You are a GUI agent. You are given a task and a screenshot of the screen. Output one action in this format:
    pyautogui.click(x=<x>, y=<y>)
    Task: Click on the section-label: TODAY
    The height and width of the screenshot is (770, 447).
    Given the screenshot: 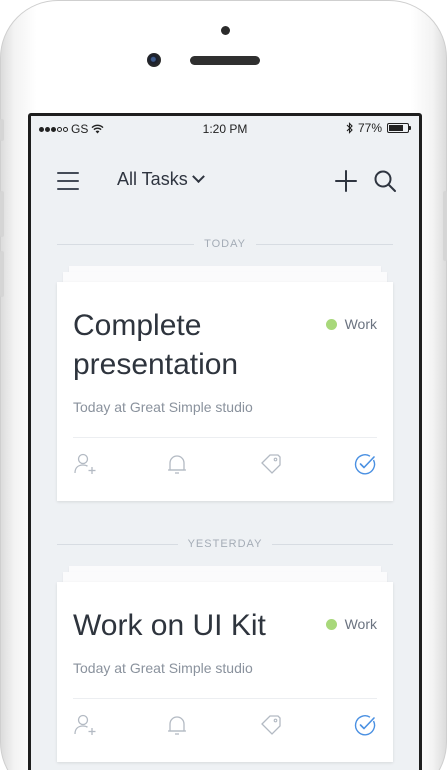 What is the action you would take?
    pyautogui.click(x=225, y=244)
    